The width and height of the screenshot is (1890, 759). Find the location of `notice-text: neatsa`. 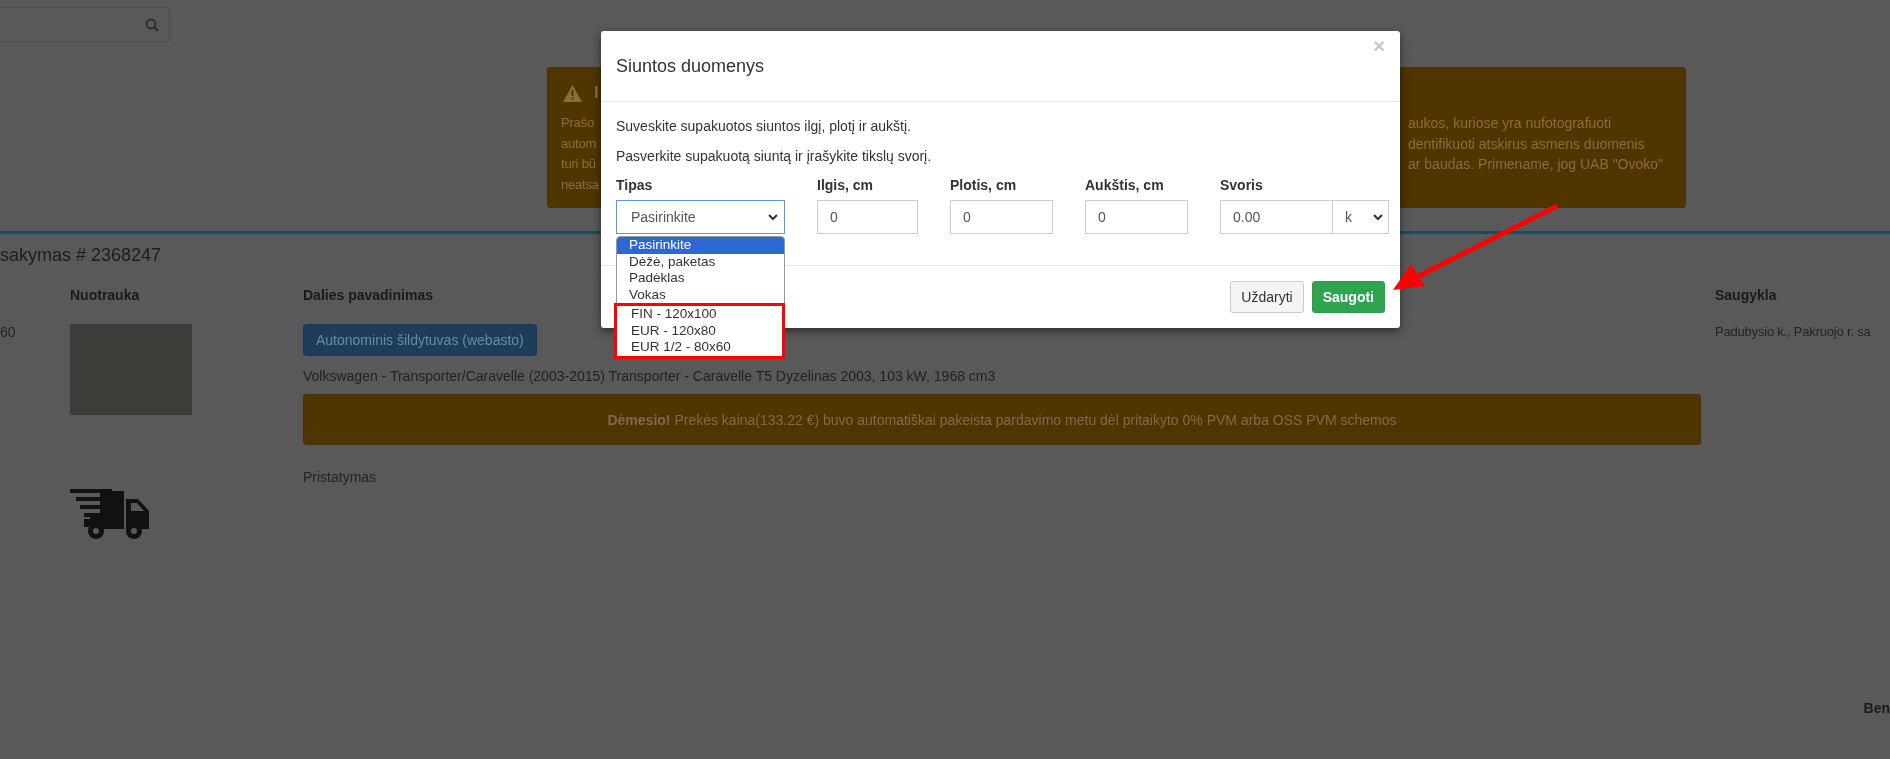

notice-text: neatsa is located at coordinates (580, 184).